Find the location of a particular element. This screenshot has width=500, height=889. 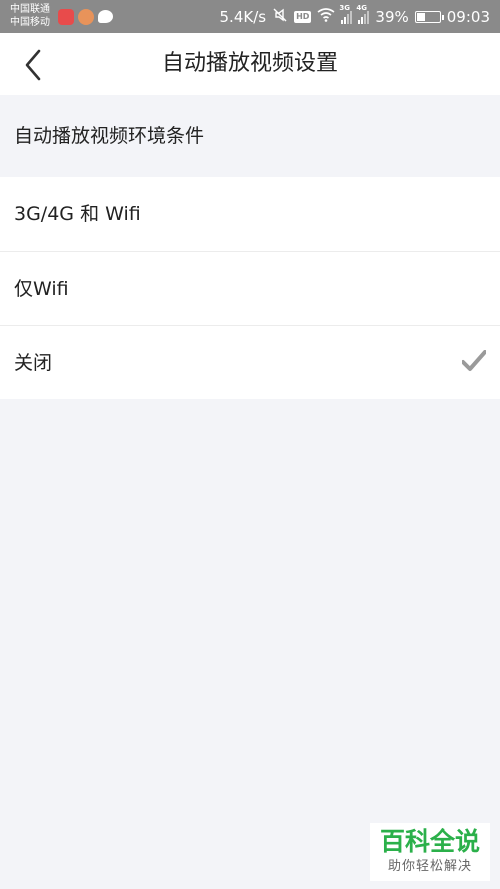

battery-percent: 39% is located at coordinates (392, 16).